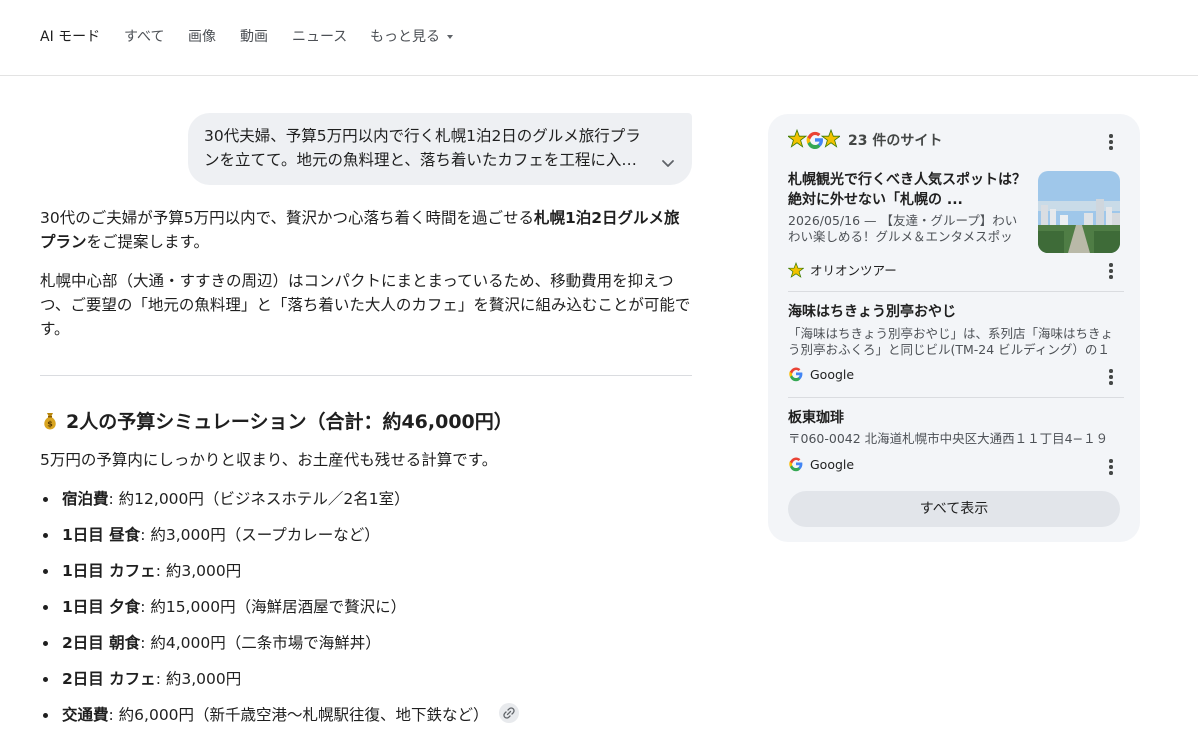 This screenshot has width=1198, height=754. Describe the element at coordinates (85, 715) in the screenshot. I see `budget-item-label: 交通費` at that location.